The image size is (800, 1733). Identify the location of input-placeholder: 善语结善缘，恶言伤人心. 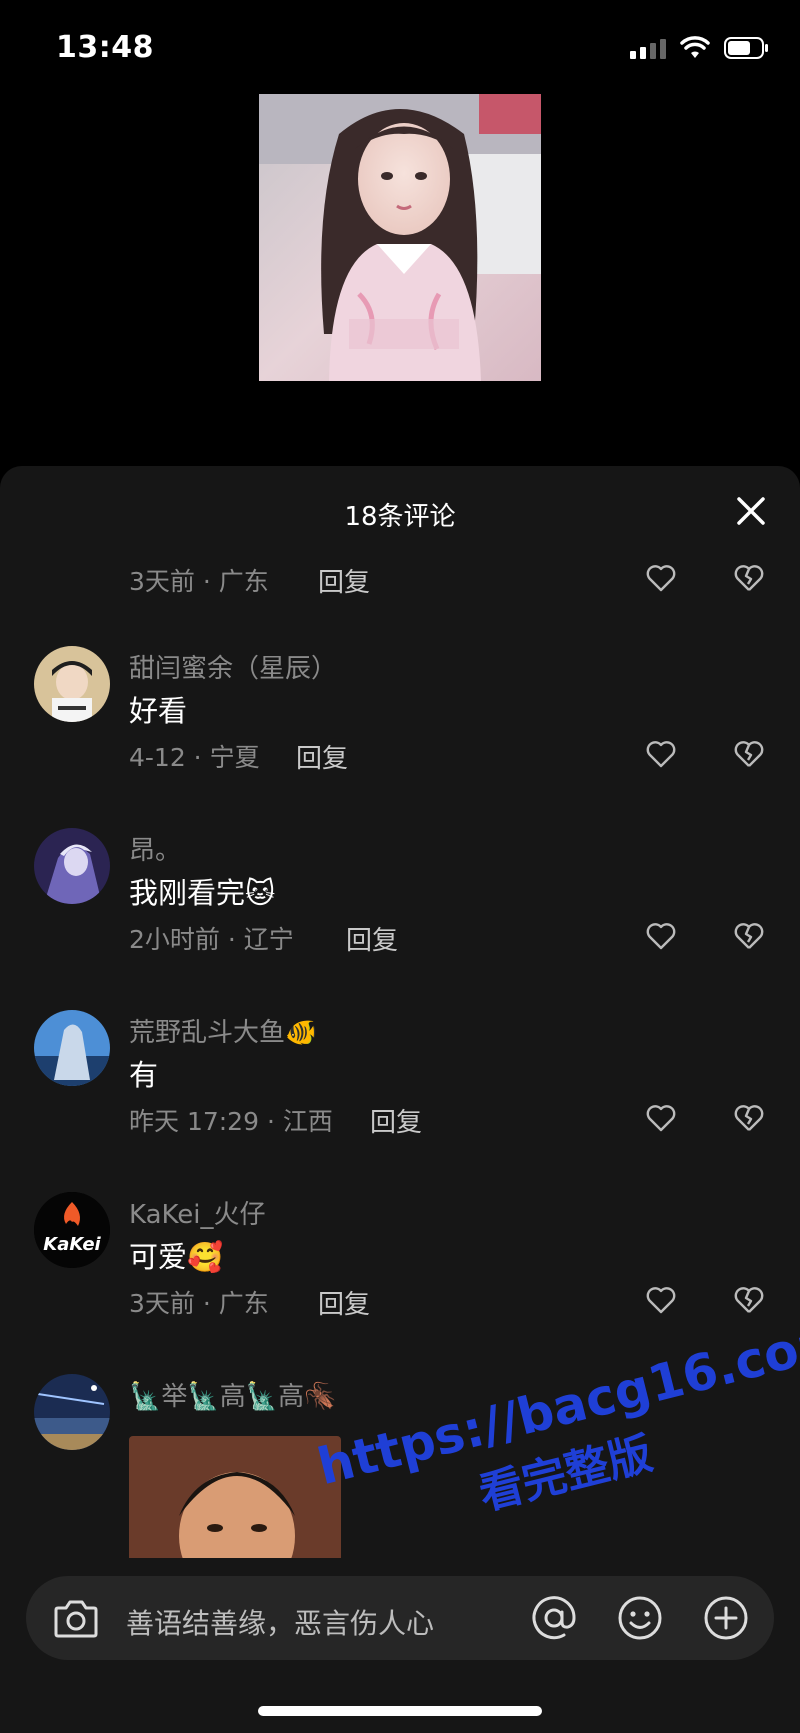
(280, 1623).